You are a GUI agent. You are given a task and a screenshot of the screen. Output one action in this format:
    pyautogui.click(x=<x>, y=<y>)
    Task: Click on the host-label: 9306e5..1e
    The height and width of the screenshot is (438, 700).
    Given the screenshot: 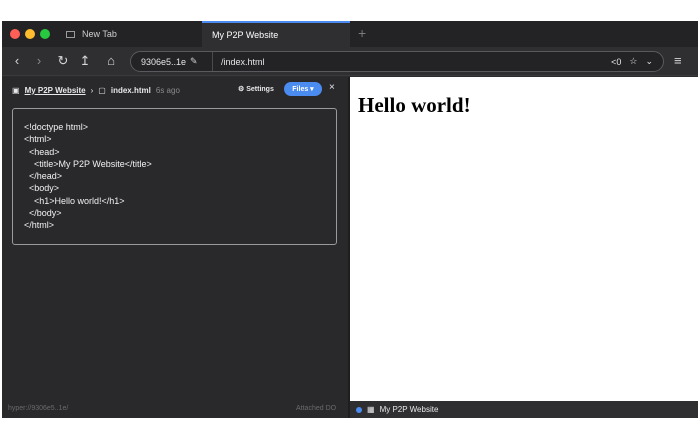 What is the action you would take?
    pyautogui.click(x=164, y=61)
    